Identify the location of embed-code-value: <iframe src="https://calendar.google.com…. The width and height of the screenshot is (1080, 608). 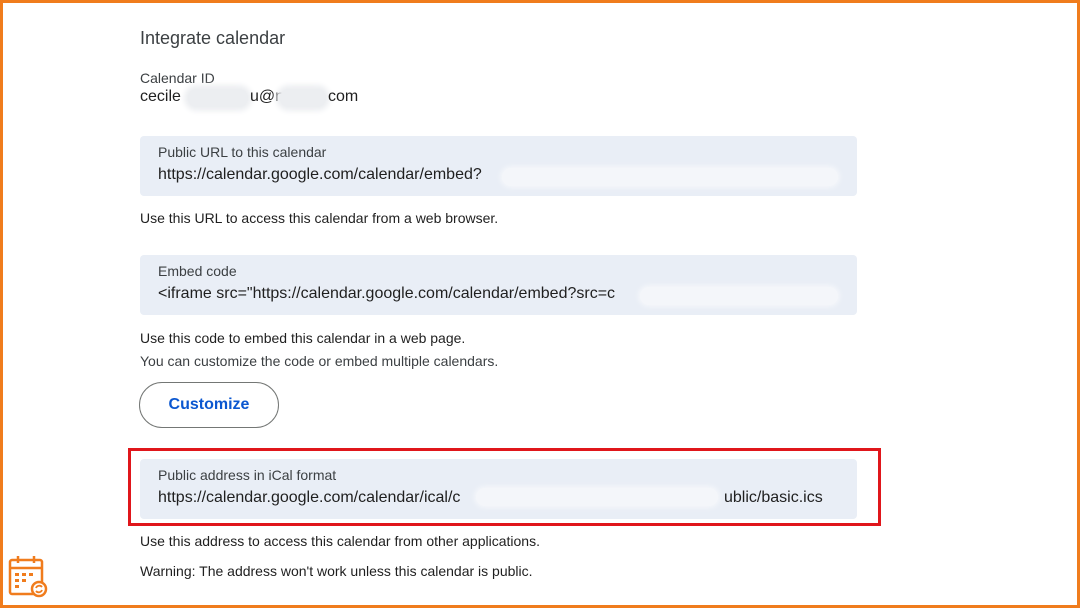
(386, 294).